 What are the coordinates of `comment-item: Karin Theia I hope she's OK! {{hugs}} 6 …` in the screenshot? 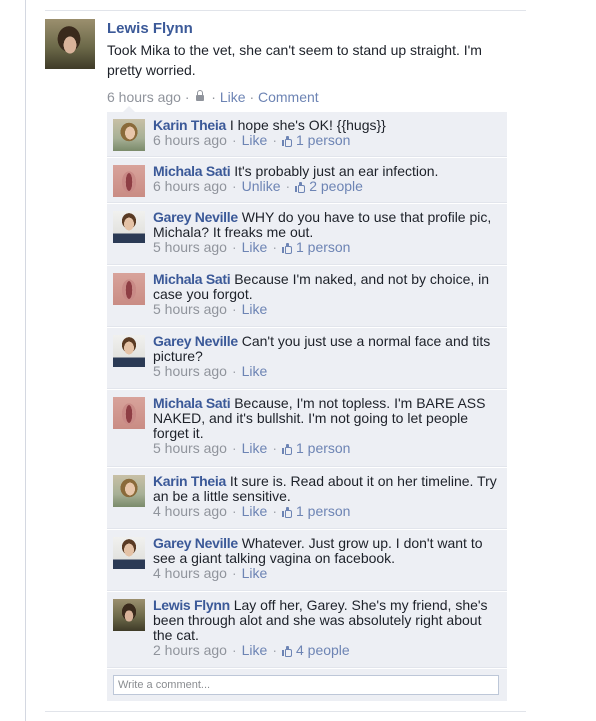 It's located at (307, 134).